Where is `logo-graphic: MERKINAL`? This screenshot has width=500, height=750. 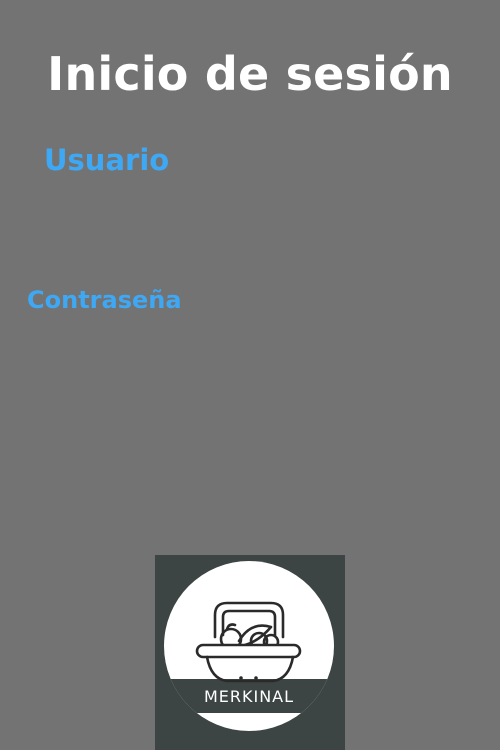 logo-graphic: MERKINAL is located at coordinates (249, 646).